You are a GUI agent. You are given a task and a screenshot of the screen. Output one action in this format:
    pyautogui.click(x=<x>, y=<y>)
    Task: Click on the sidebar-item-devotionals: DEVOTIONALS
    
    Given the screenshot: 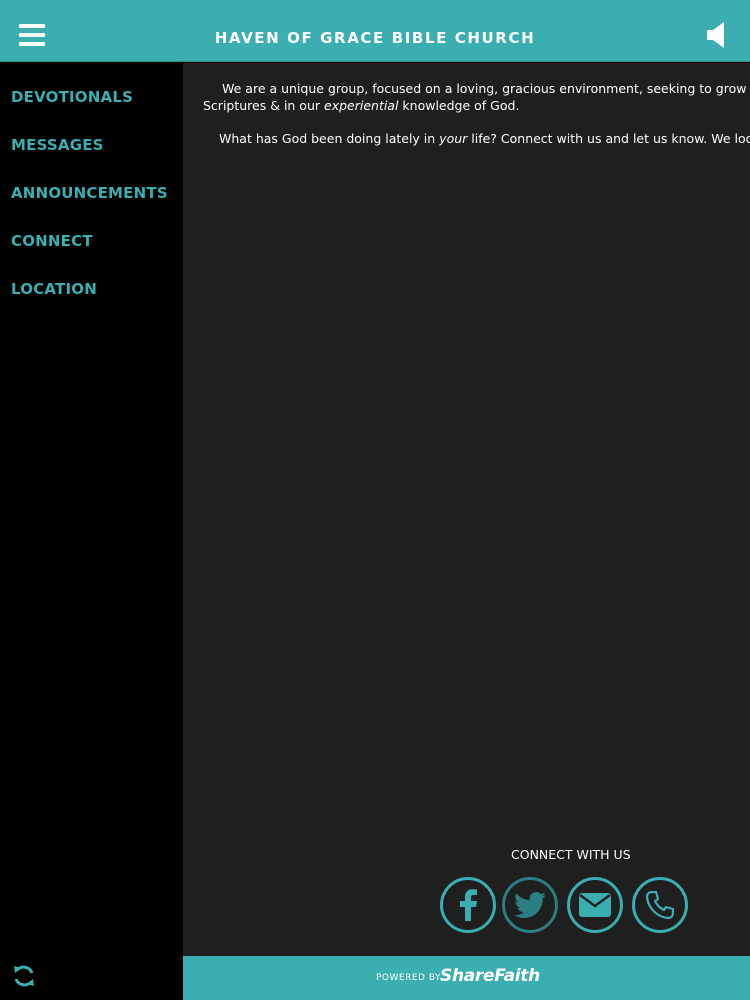 What is the action you would take?
    pyautogui.click(x=72, y=97)
    